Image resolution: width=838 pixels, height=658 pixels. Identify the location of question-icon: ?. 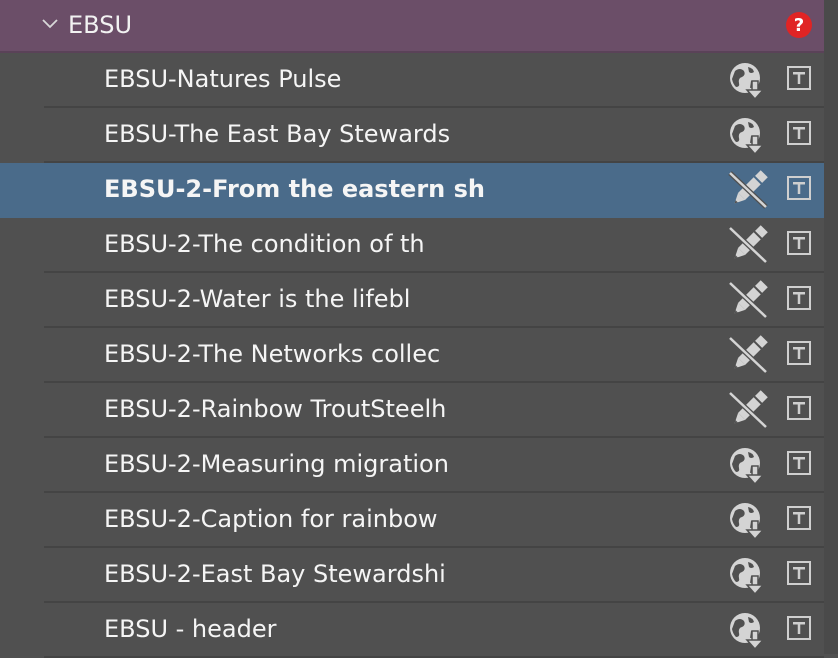
(799, 25).